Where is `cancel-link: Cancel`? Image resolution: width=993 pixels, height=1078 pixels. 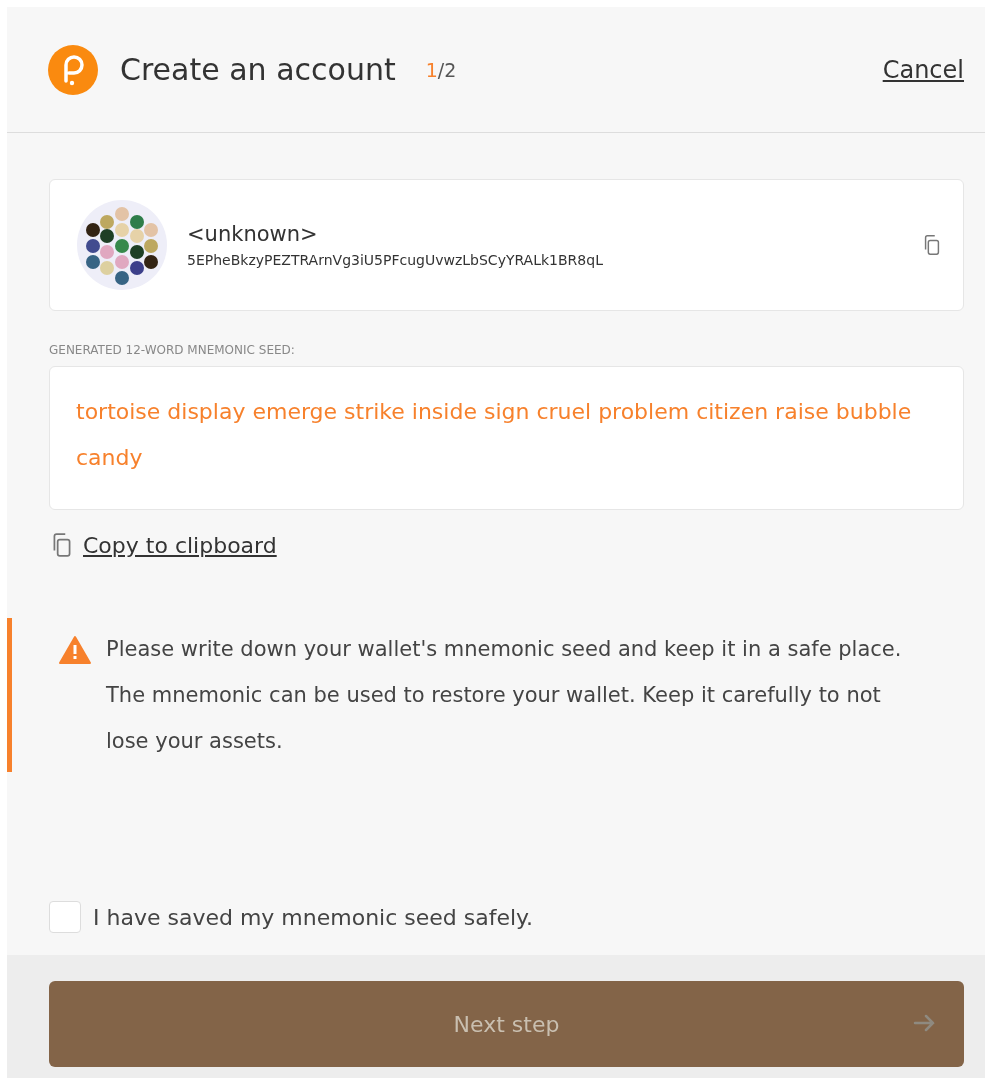 cancel-link: Cancel is located at coordinates (923, 69).